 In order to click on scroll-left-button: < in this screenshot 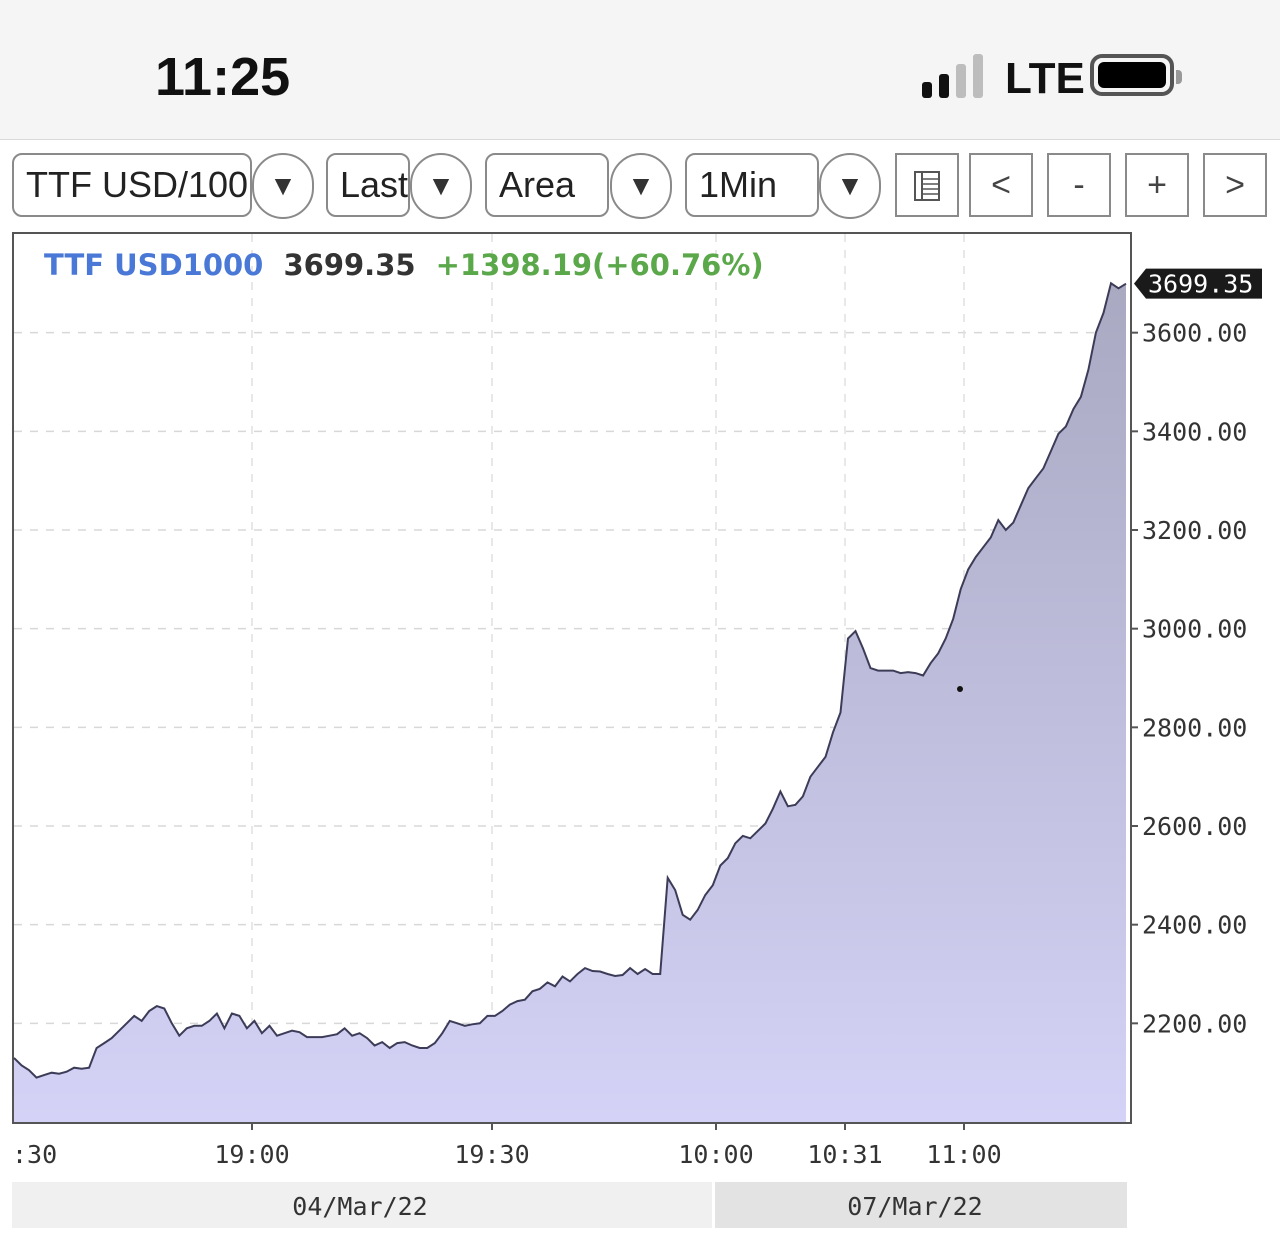, I will do `click(1001, 185)`.